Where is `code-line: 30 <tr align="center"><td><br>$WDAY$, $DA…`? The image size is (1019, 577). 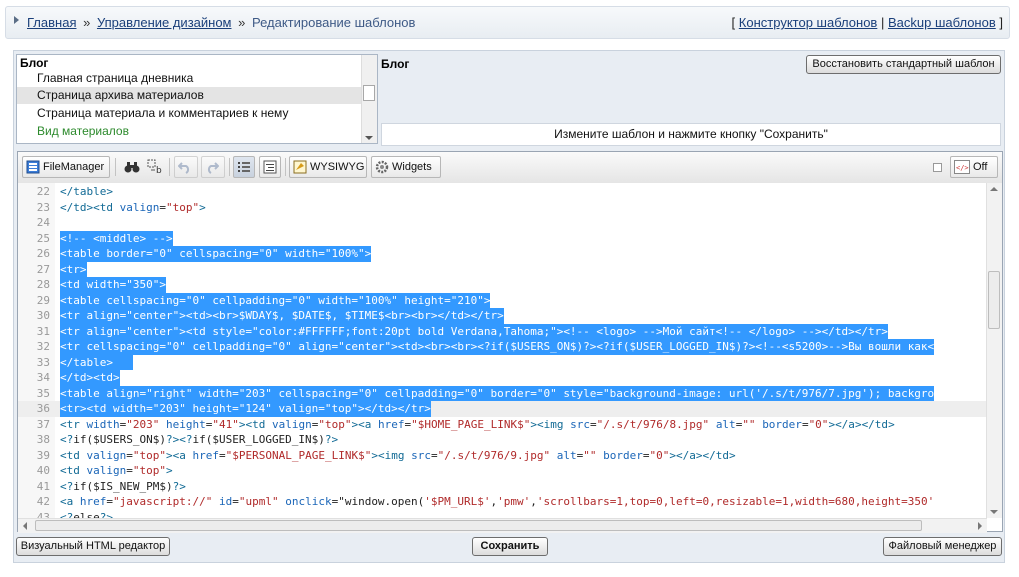 code-line: 30 <tr align="center"><td><br>$WDAY$, $DA… is located at coordinates (502, 316).